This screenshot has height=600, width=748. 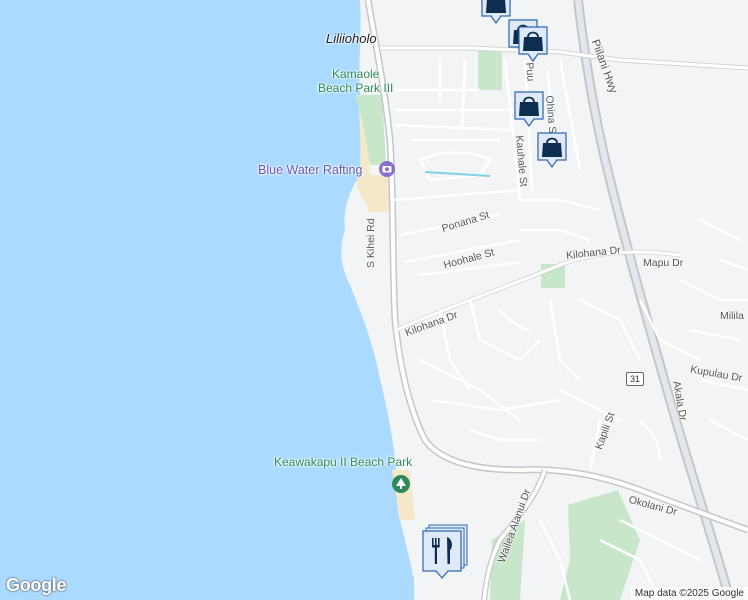 I want to click on fork-knife-icon, so click(x=445, y=552).